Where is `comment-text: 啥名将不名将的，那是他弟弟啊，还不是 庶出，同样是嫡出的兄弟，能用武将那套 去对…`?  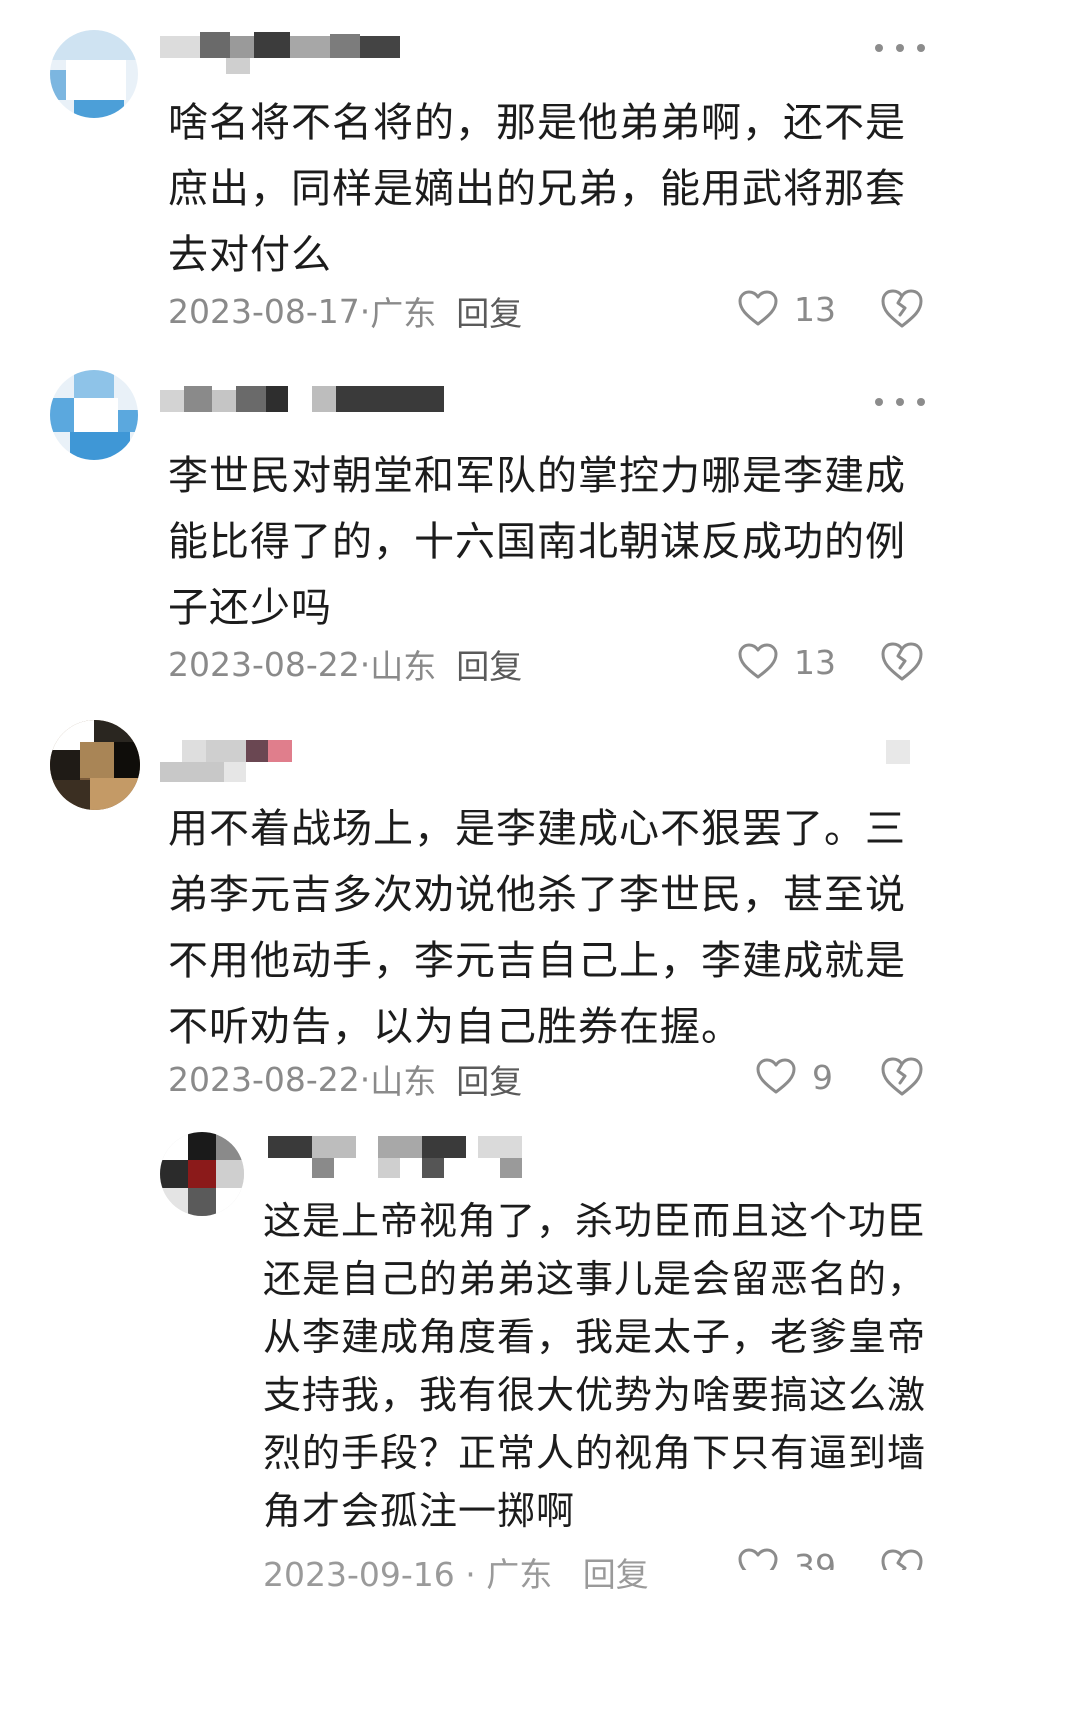 comment-text: 啥名将不名将的，那是他弟弟啊，还不是 庶出，同样是嫡出的兄弟，能用武将那套 去对… is located at coordinates (537, 189).